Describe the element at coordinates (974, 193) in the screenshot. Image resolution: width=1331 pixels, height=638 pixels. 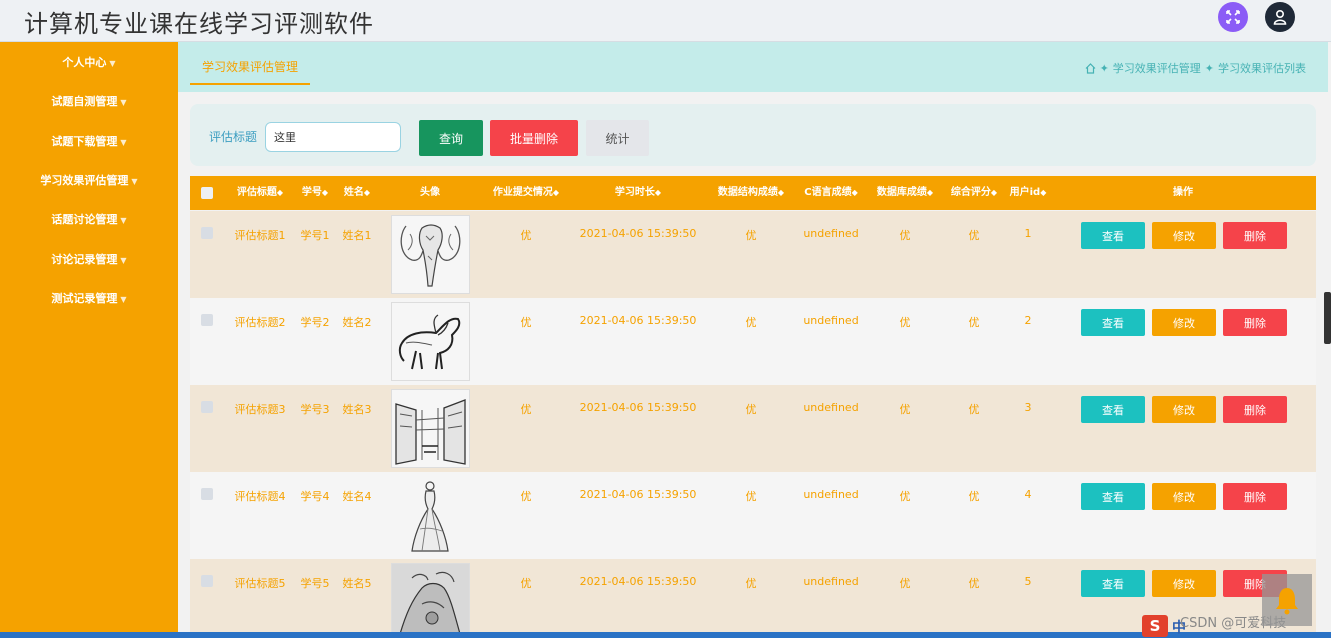
I see `header-overall: 综合评分◆` at that location.